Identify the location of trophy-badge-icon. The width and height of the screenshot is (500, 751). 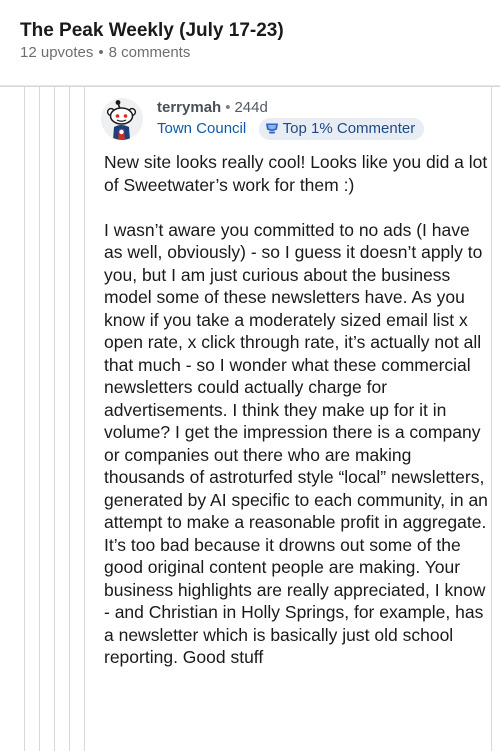
(271, 128).